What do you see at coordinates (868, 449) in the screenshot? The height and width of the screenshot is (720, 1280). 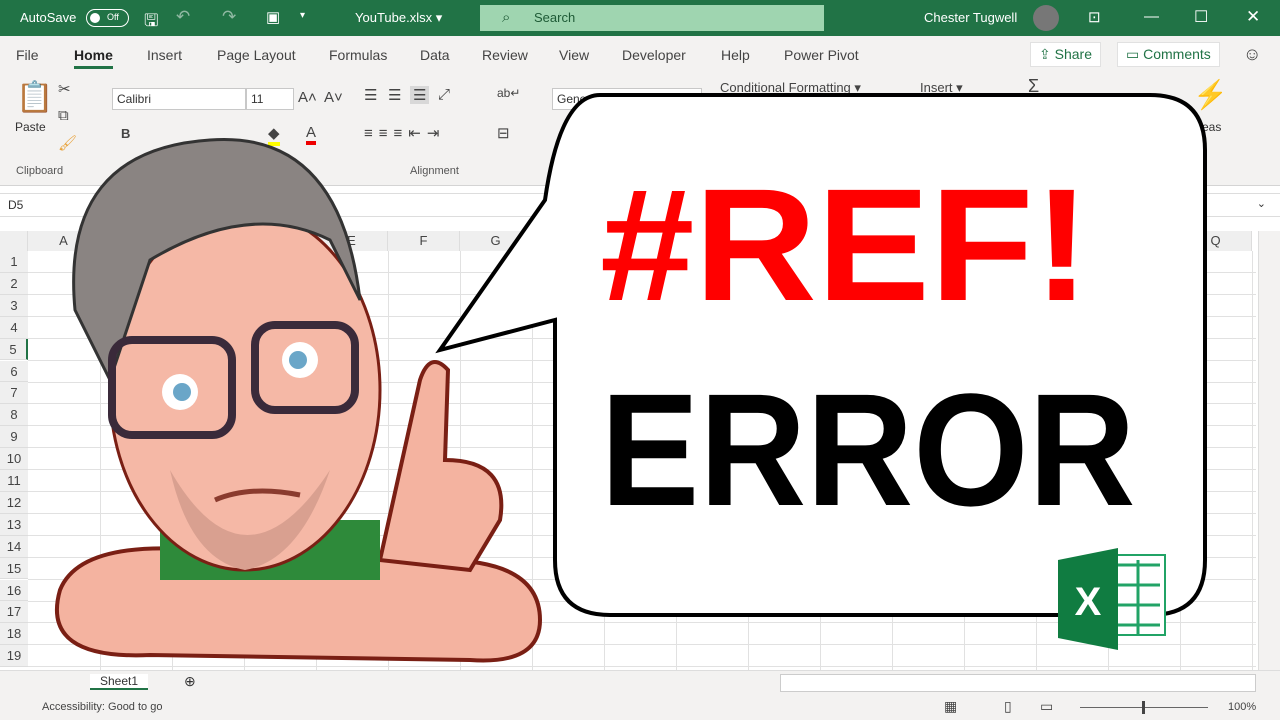 I see `subline-text: ERROR` at bounding box center [868, 449].